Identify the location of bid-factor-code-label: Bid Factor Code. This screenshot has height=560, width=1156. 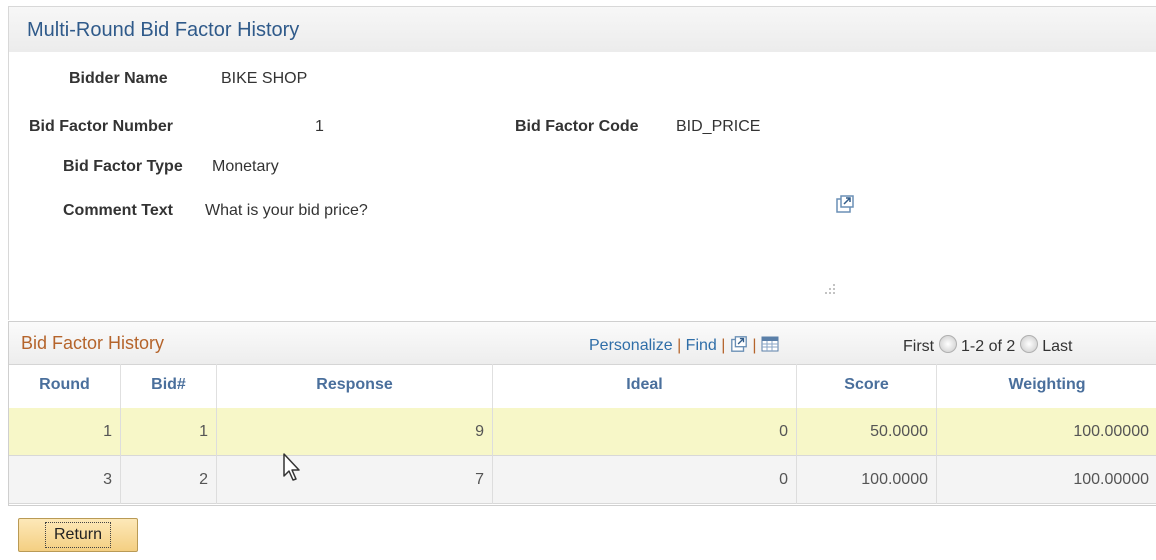
(577, 126).